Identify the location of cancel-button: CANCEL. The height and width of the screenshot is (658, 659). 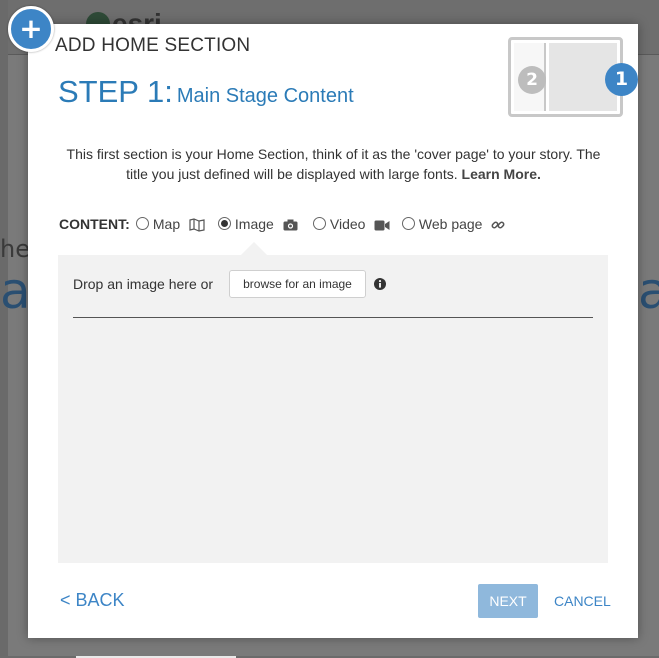
(582, 601).